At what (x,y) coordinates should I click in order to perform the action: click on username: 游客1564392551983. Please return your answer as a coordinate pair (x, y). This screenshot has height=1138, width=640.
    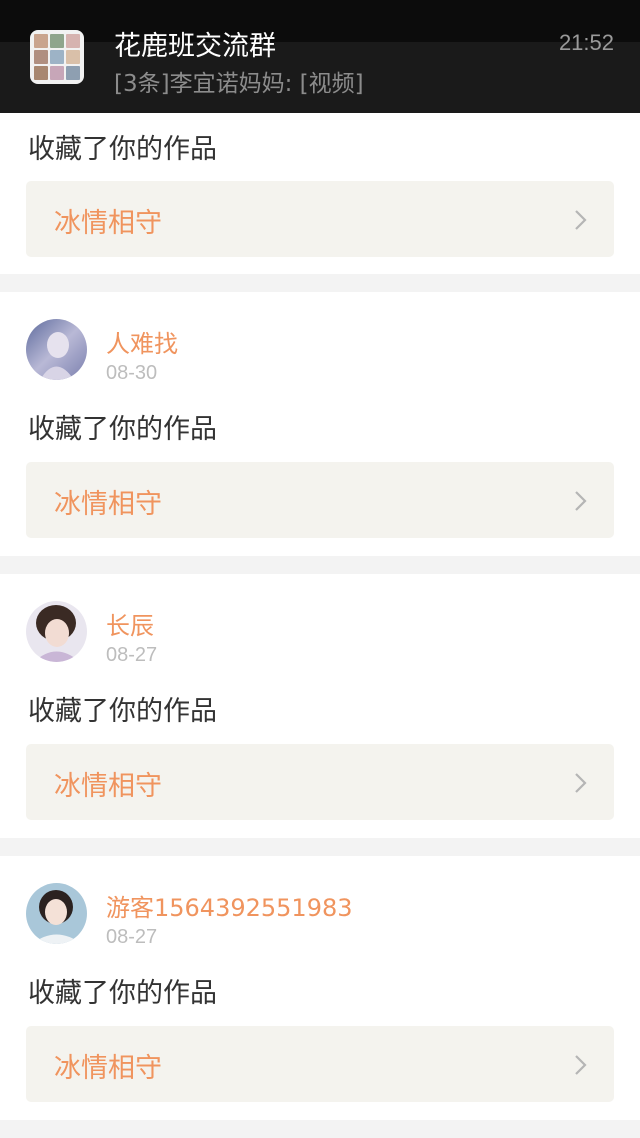
    Looking at the image, I should click on (229, 905).